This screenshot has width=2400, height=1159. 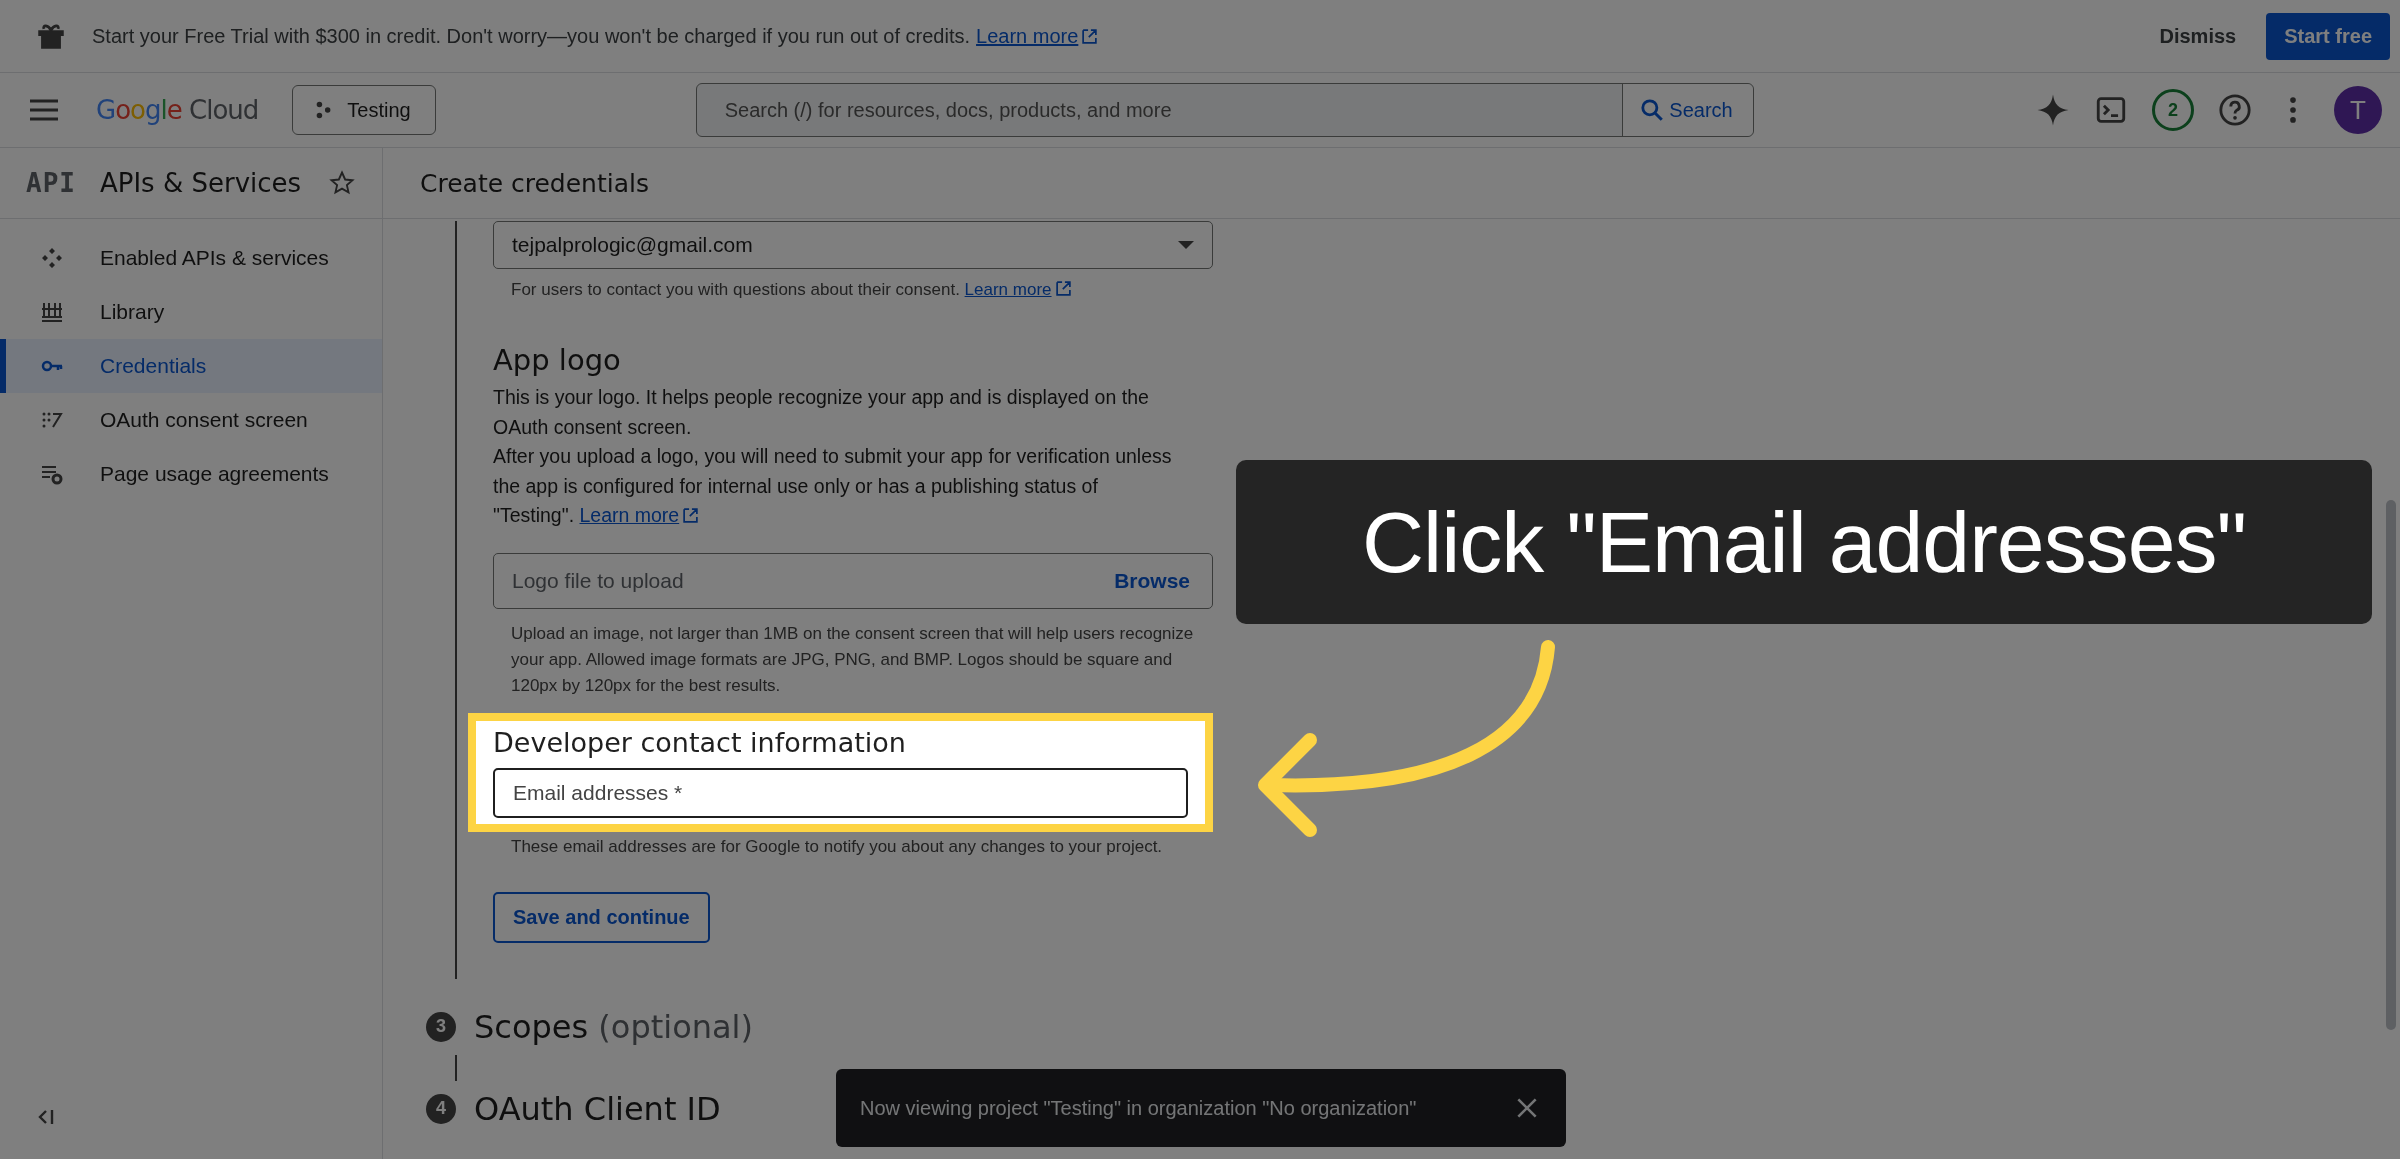 I want to click on toast-message: Now viewing project "Testing" in organization "No organization", so click(x=1139, y=1108).